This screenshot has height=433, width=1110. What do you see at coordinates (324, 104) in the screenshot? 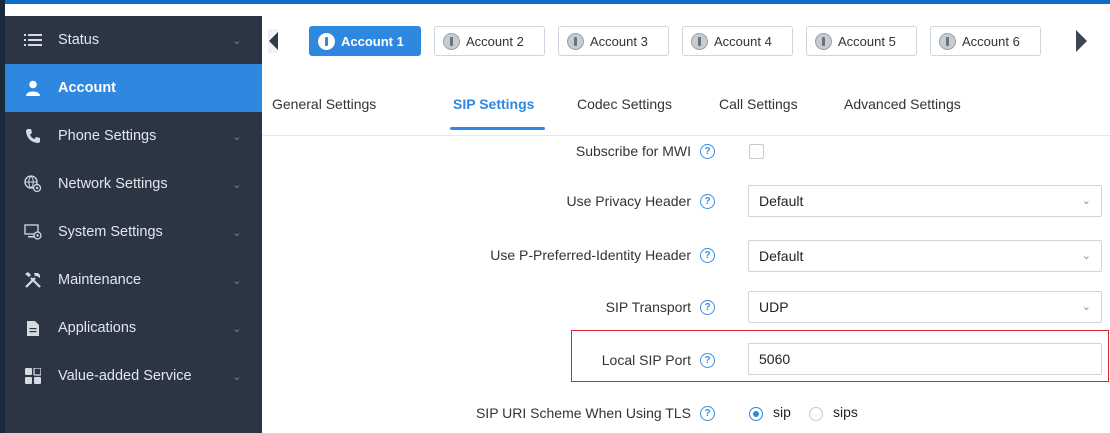
I see `tab-general-settings: General Settings` at bounding box center [324, 104].